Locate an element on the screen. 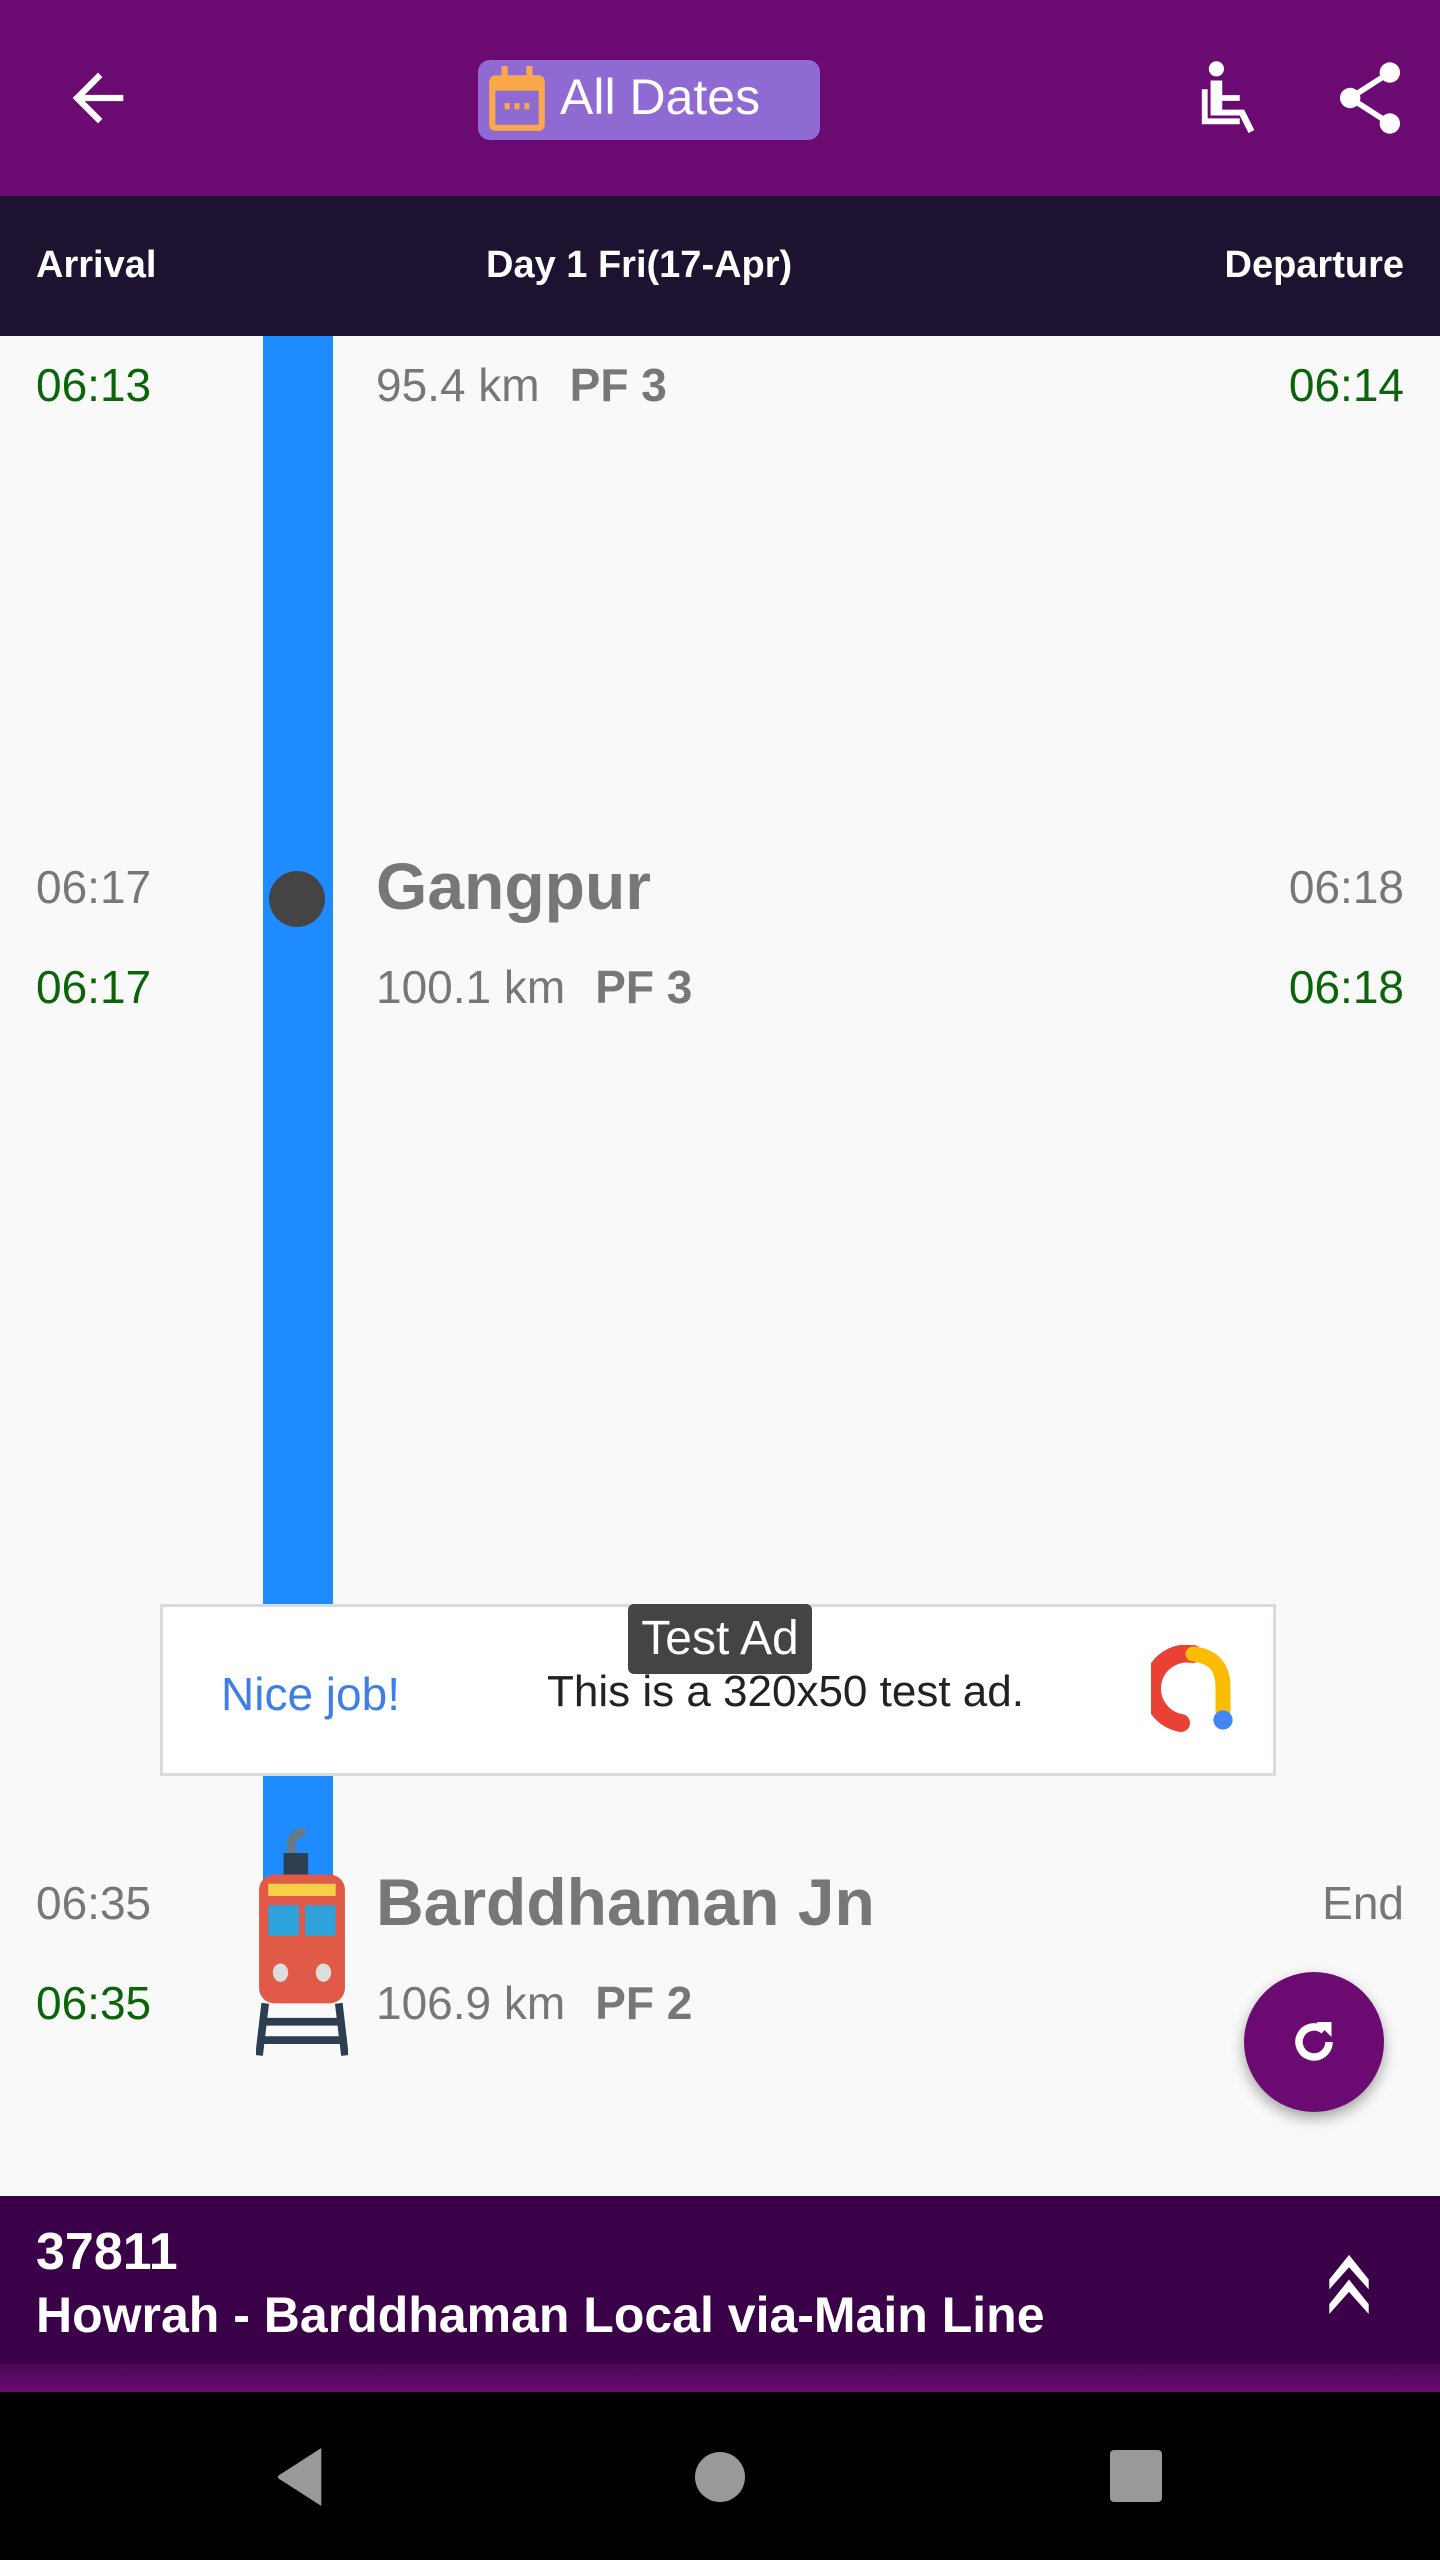 The width and height of the screenshot is (1440, 2560). day-label: Day 1 Fri(17-Apr) is located at coordinates (639, 265).